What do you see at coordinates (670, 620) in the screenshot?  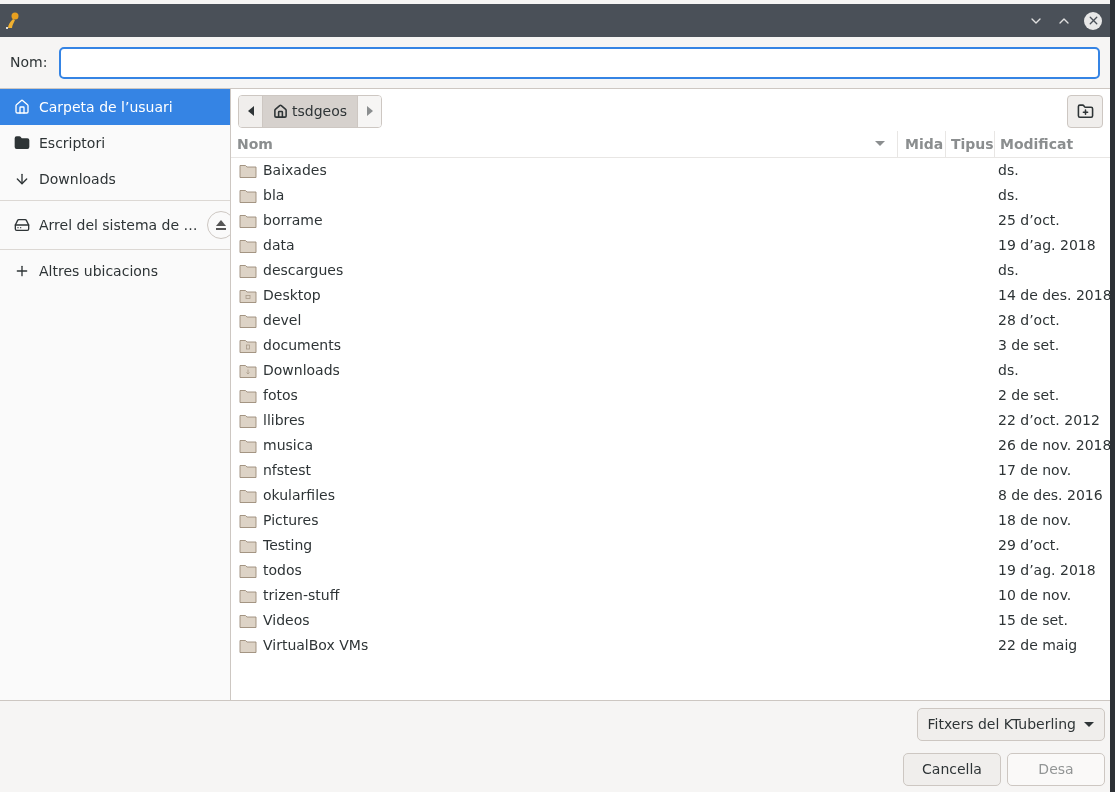 I see `file-row: Videos 15 de set.` at bounding box center [670, 620].